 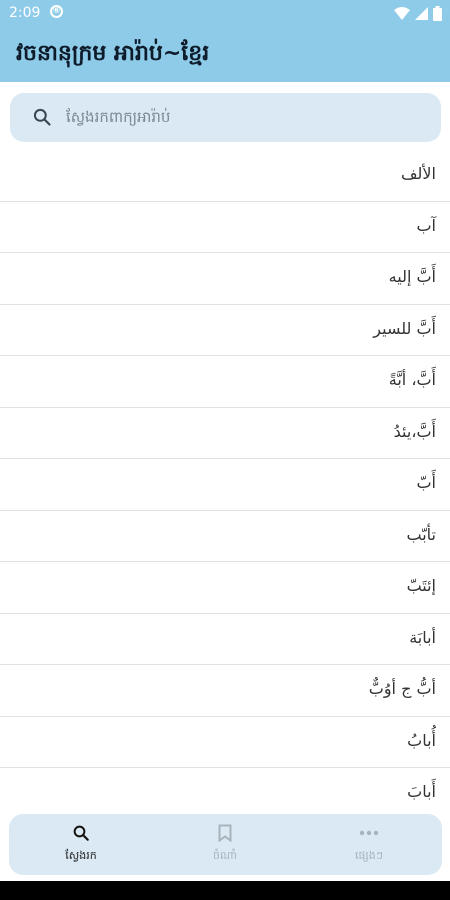 I want to click on list-item: أَبَّ للسير, so click(x=225, y=330).